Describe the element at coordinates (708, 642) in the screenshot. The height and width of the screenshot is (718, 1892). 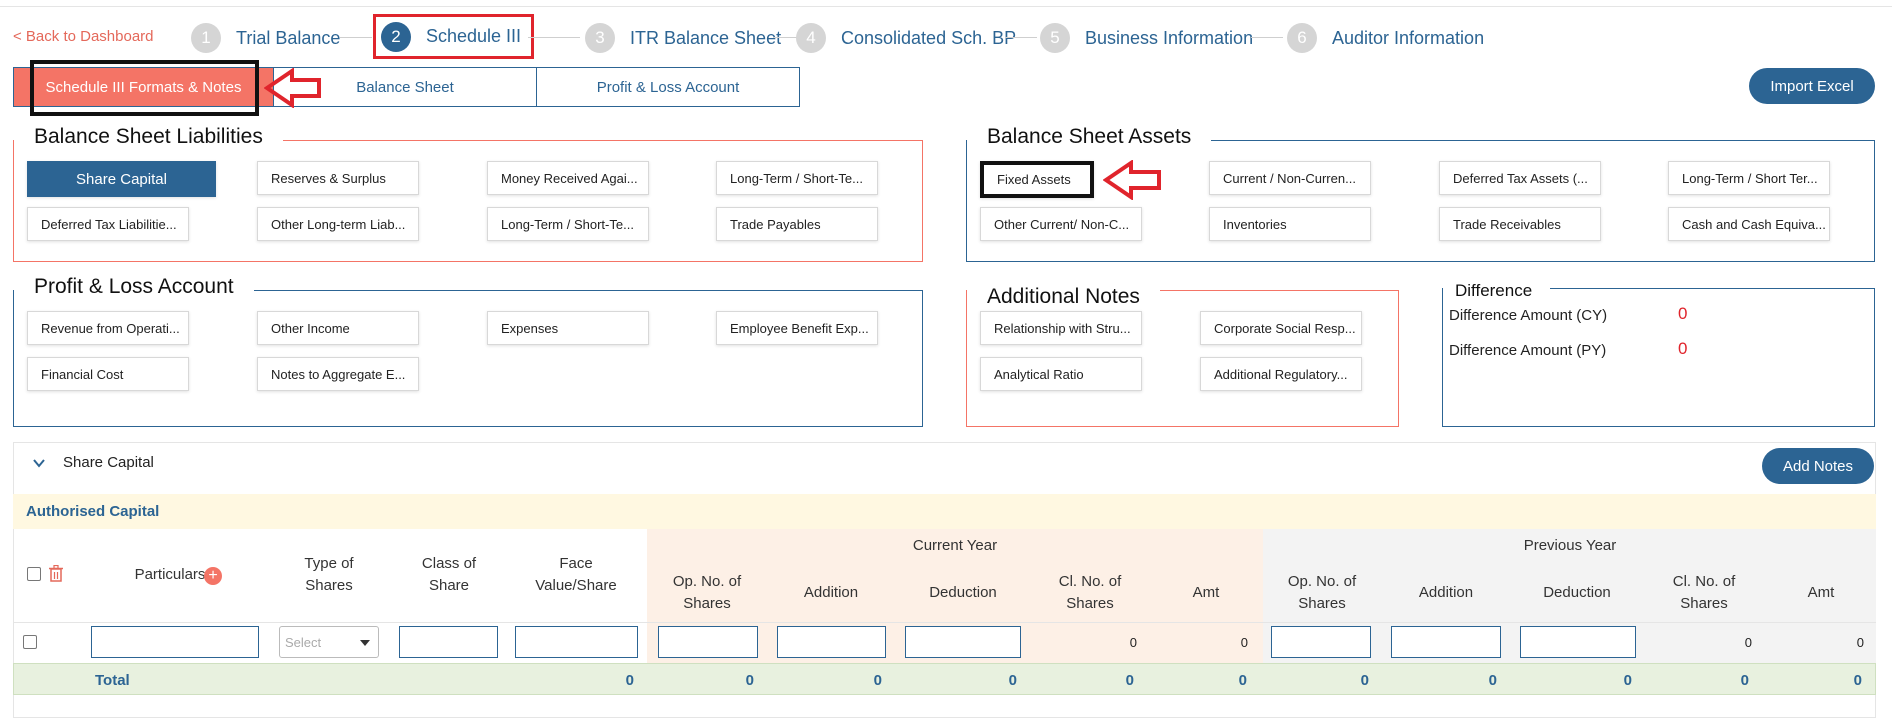
I see `cy-op-no-input` at that location.